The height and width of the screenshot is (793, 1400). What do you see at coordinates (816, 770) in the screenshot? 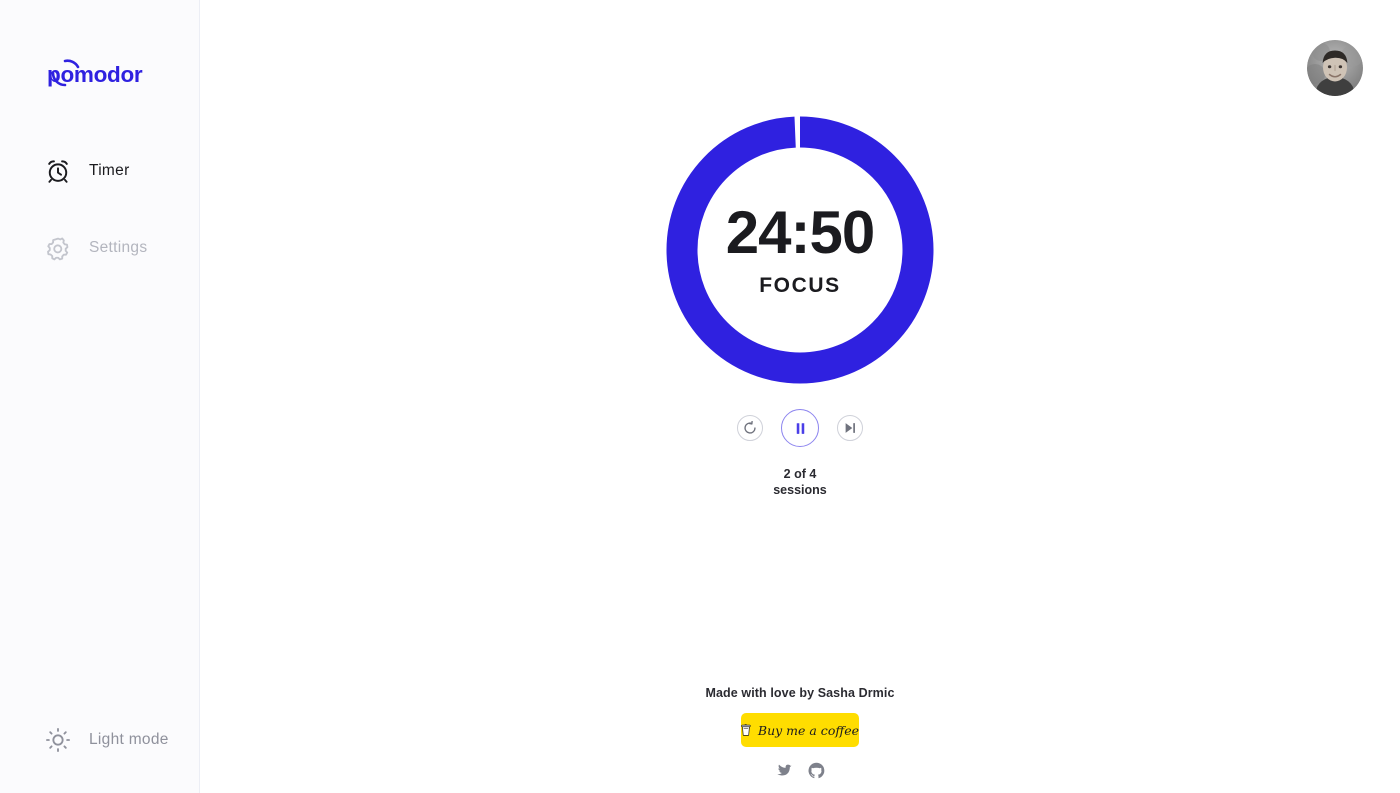
I see `github-icon` at bounding box center [816, 770].